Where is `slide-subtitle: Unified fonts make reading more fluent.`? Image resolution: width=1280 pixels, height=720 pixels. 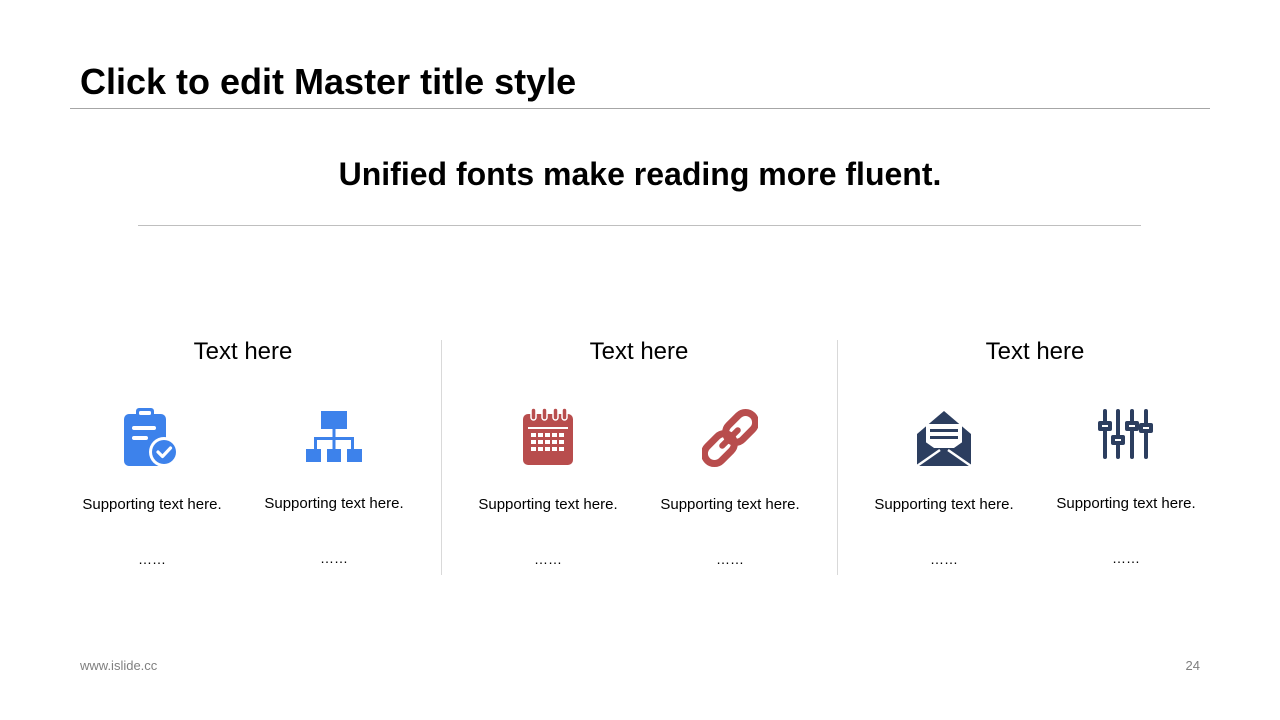 slide-subtitle: Unified fonts make reading more fluent. is located at coordinates (640, 174).